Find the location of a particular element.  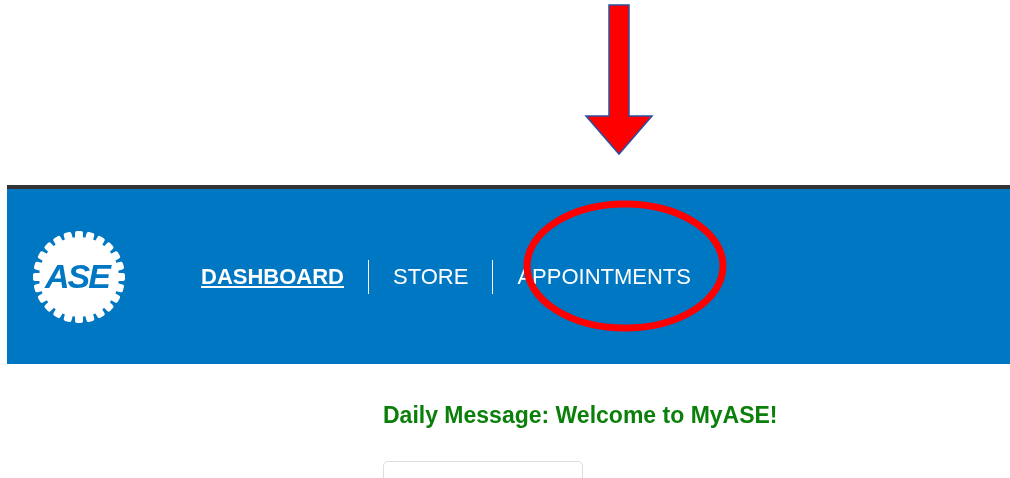

logo-text: ASE is located at coordinates (77, 276).